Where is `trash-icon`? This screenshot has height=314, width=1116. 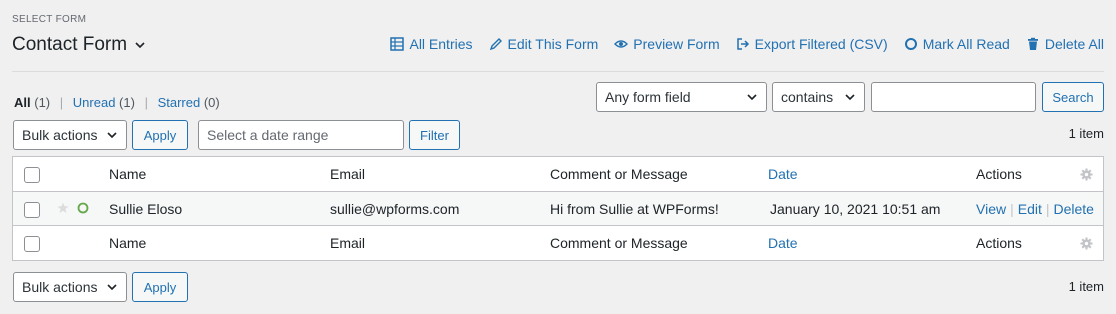 trash-icon is located at coordinates (1032, 43).